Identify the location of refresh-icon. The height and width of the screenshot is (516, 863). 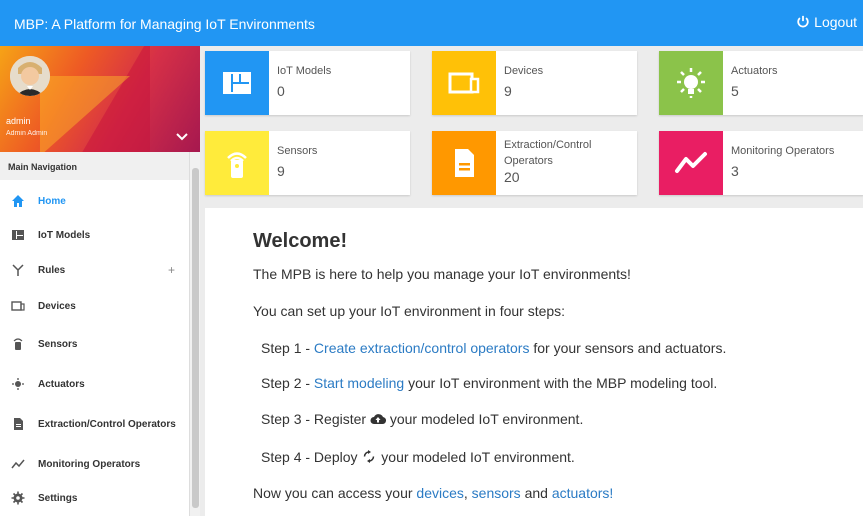
(369, 456).